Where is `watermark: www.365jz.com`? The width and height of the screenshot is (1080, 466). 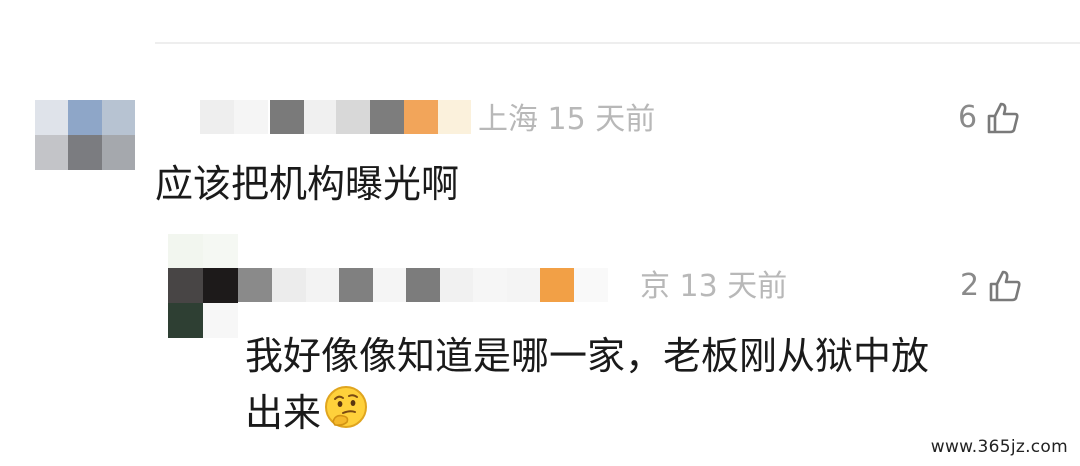
watermark: www.365jz.com is located at coordinates (999, 447).